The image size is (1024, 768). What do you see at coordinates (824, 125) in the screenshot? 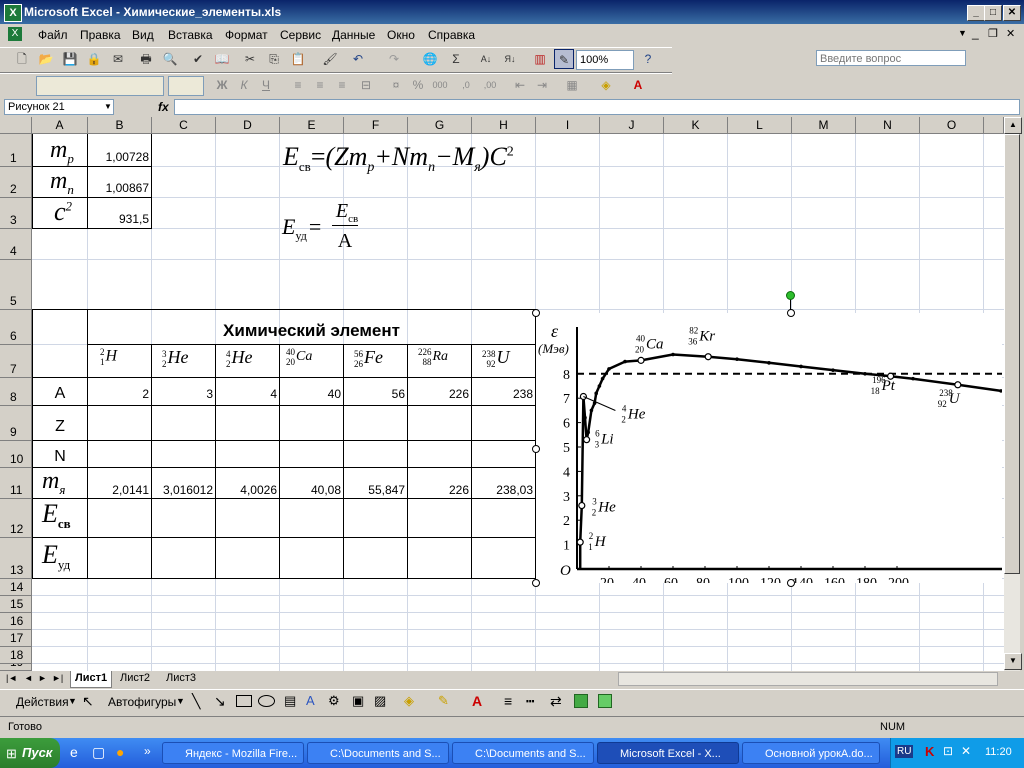
I see `column-header: M` at bounding box center [824, 125].